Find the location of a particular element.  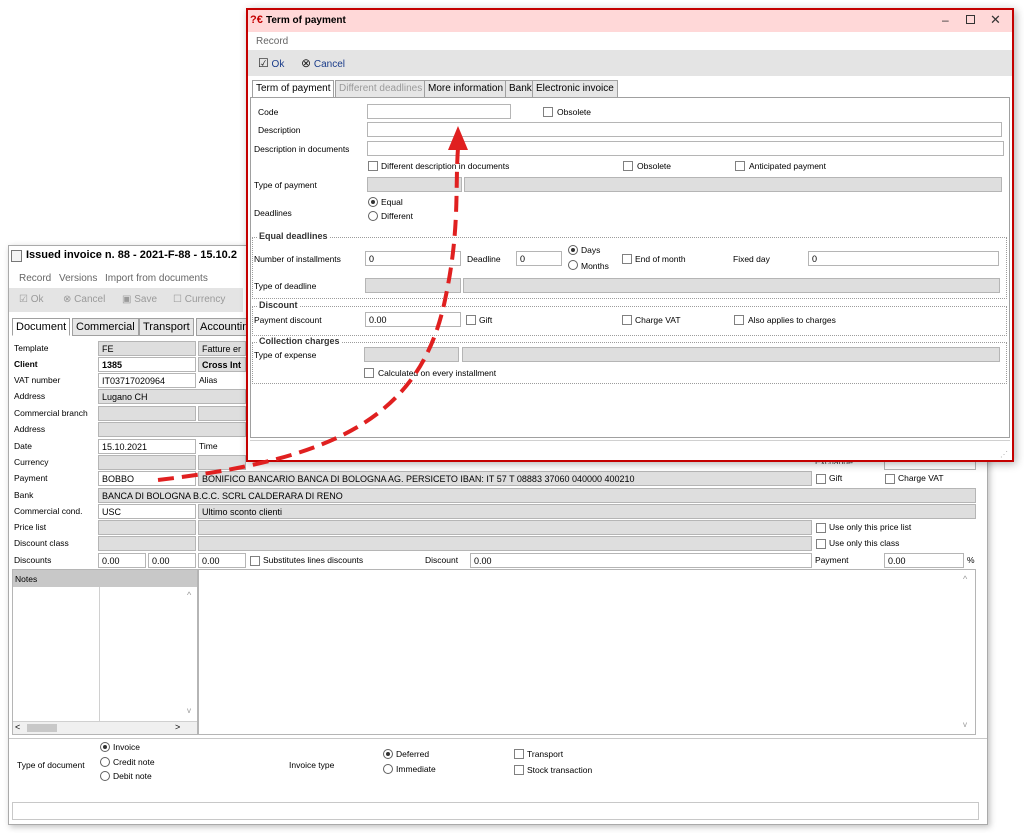

calculated-every-installment-checkbox is located at coordinates (369, 373).